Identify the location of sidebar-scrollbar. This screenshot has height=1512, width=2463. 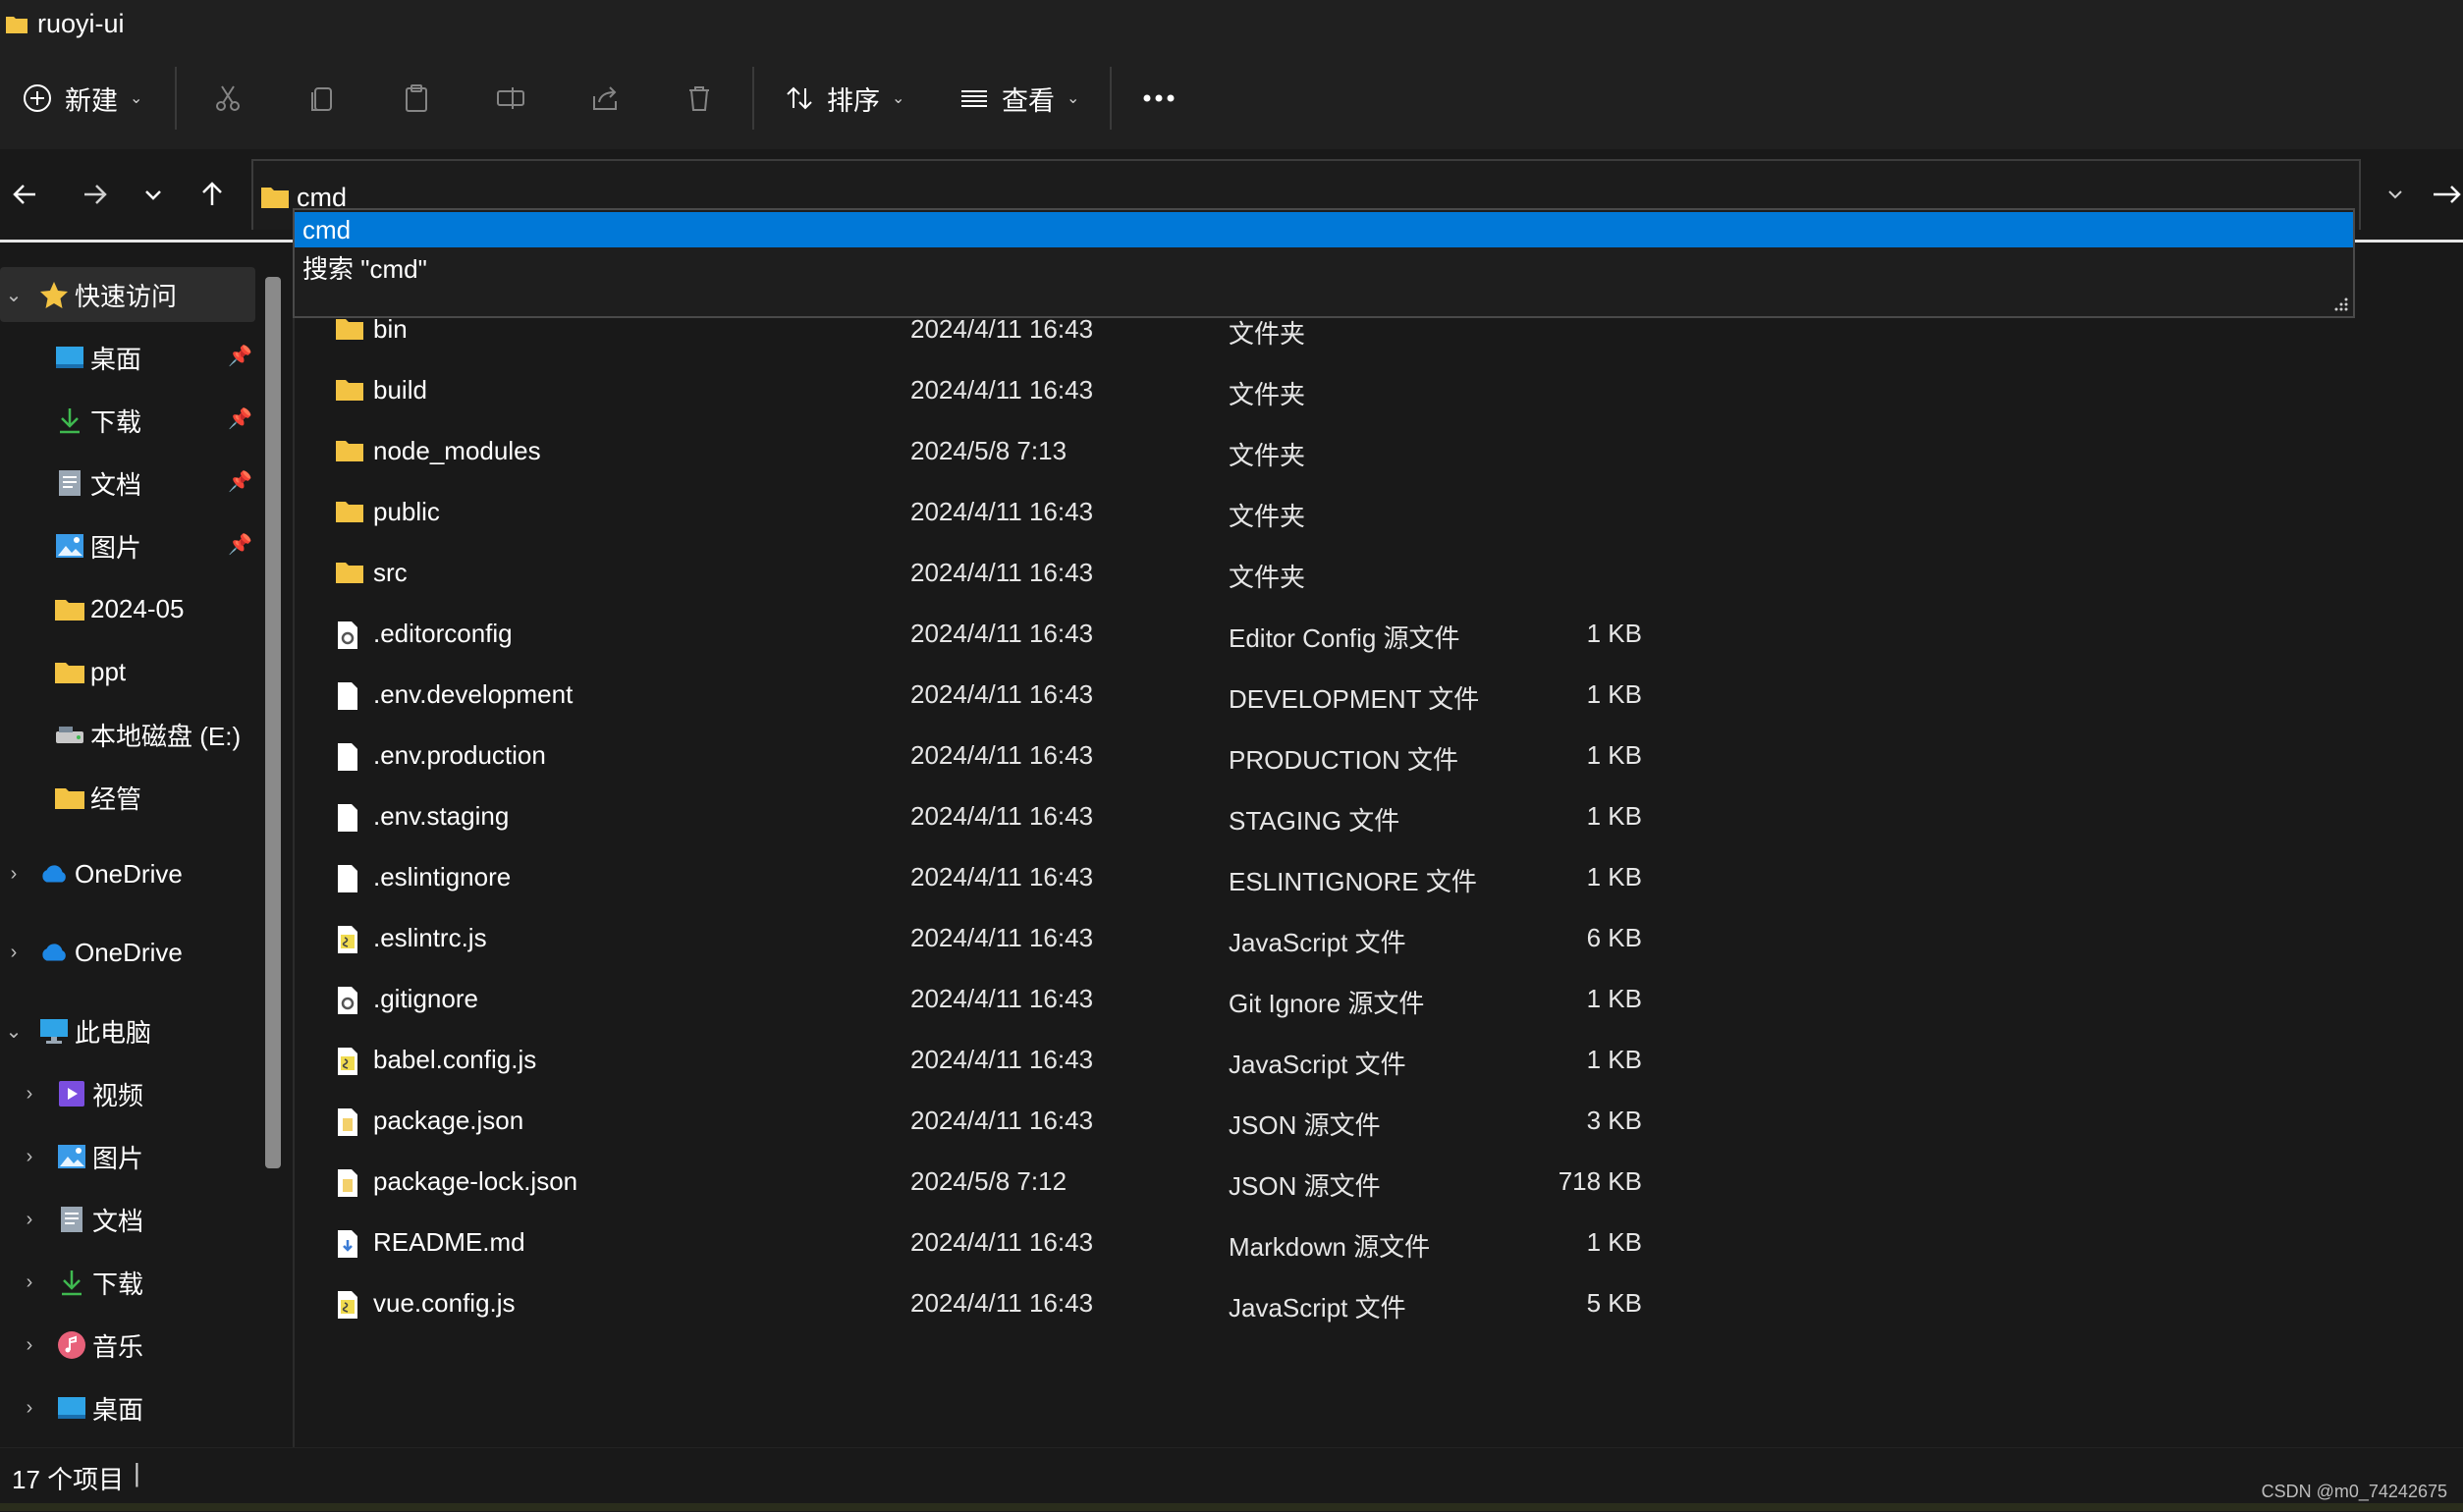
(273, 722).